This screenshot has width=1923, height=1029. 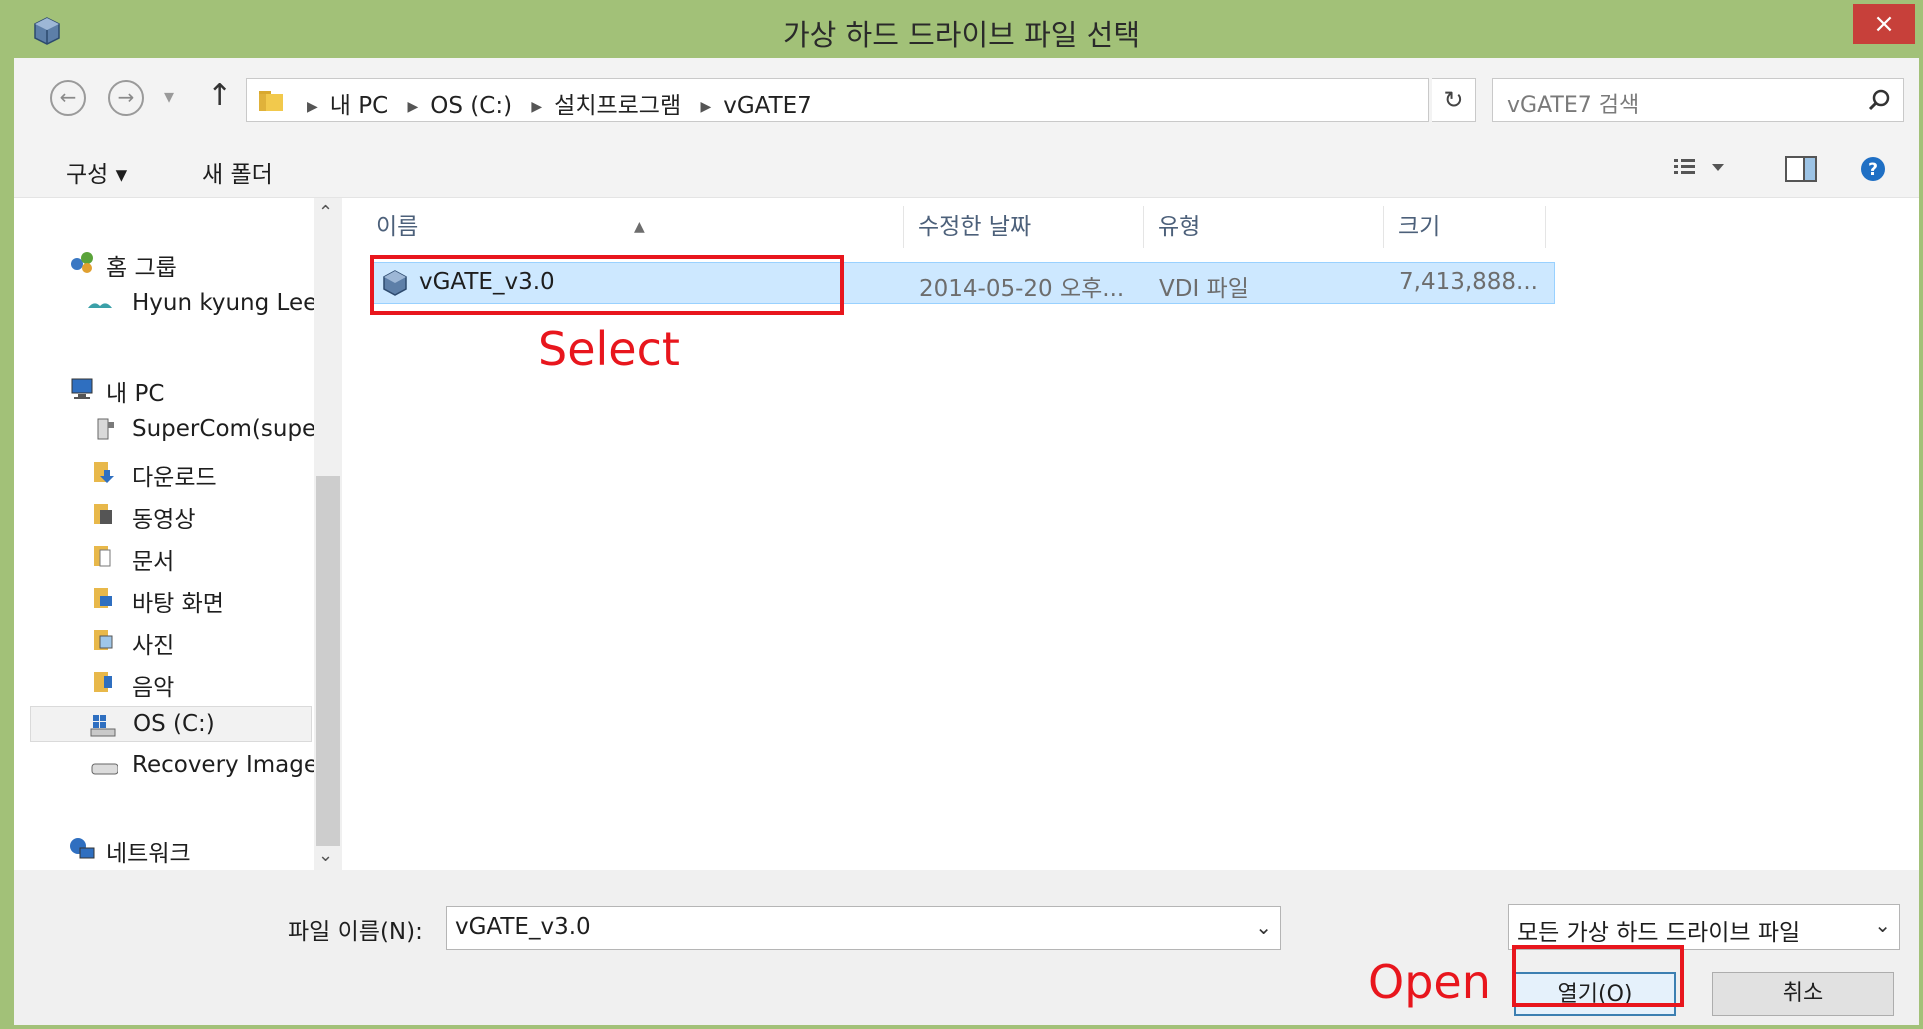 What do you see at coordinates (178, 603) in the screenshot?
I see `nav-item-label: 바탕 화면` at bounding box center [178, 603].